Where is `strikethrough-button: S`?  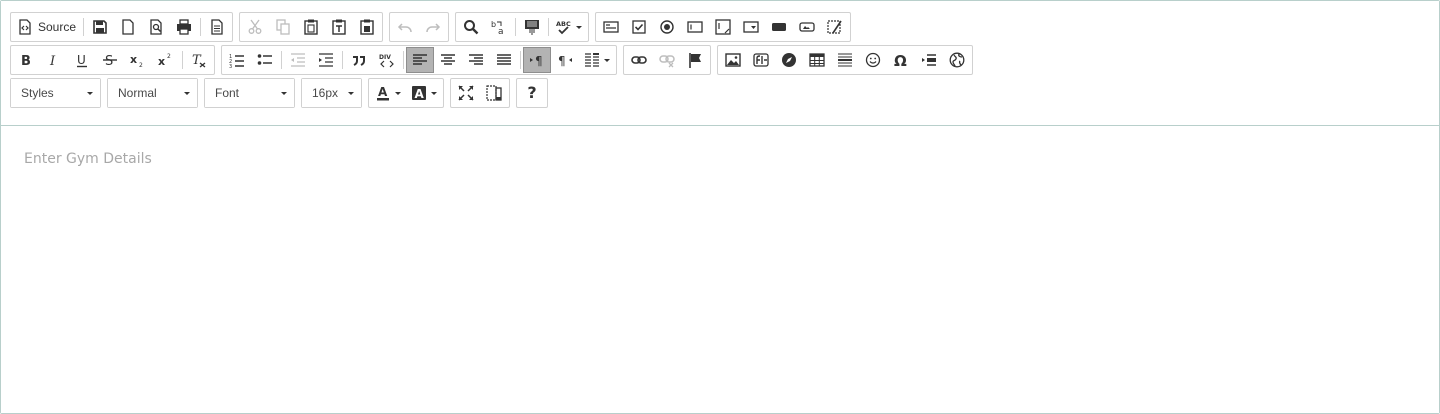
strikethrough-button: S is located at coordinates (110, 60).